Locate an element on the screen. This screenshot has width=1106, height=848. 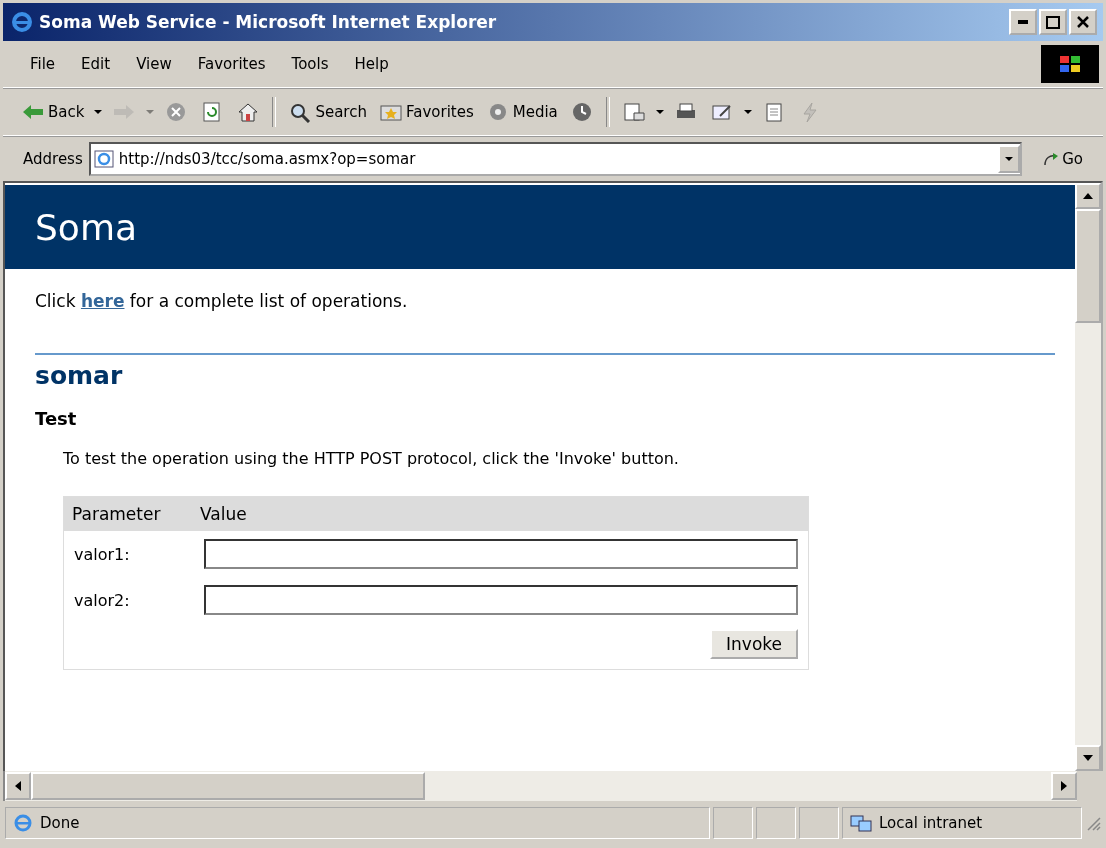
address-label: Address is located at coordinates (53, 159).